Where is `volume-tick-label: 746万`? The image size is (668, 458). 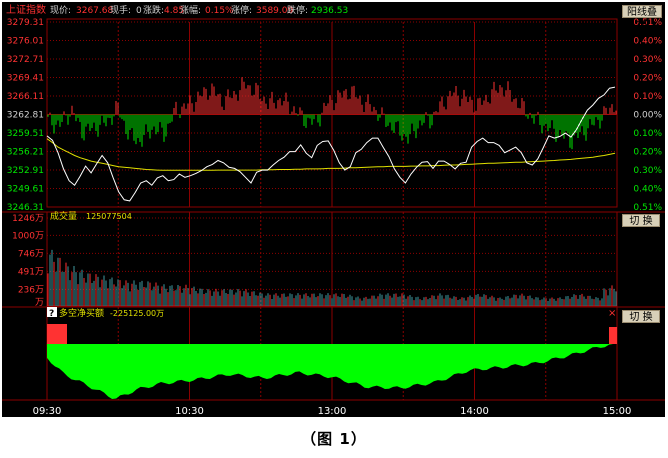 volume-tick-label: 746万 is located at coordinates (31, 254).